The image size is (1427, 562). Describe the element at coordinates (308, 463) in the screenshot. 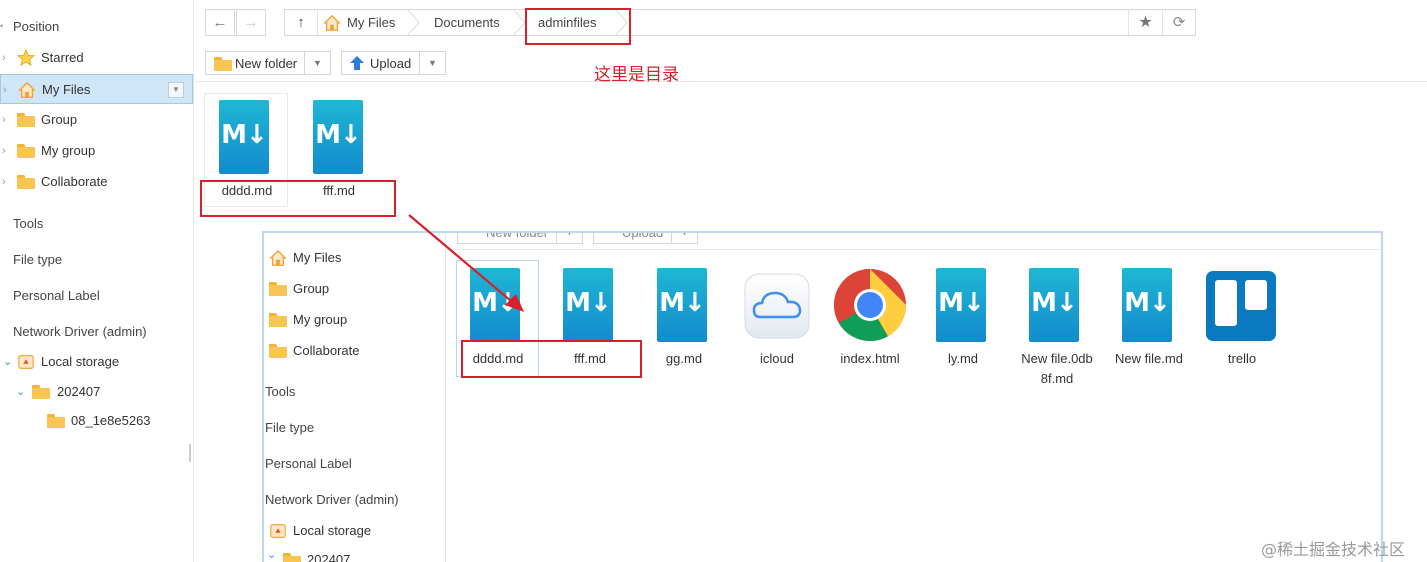

I see `inset-personal-label-heading: Personal Label` at that location.